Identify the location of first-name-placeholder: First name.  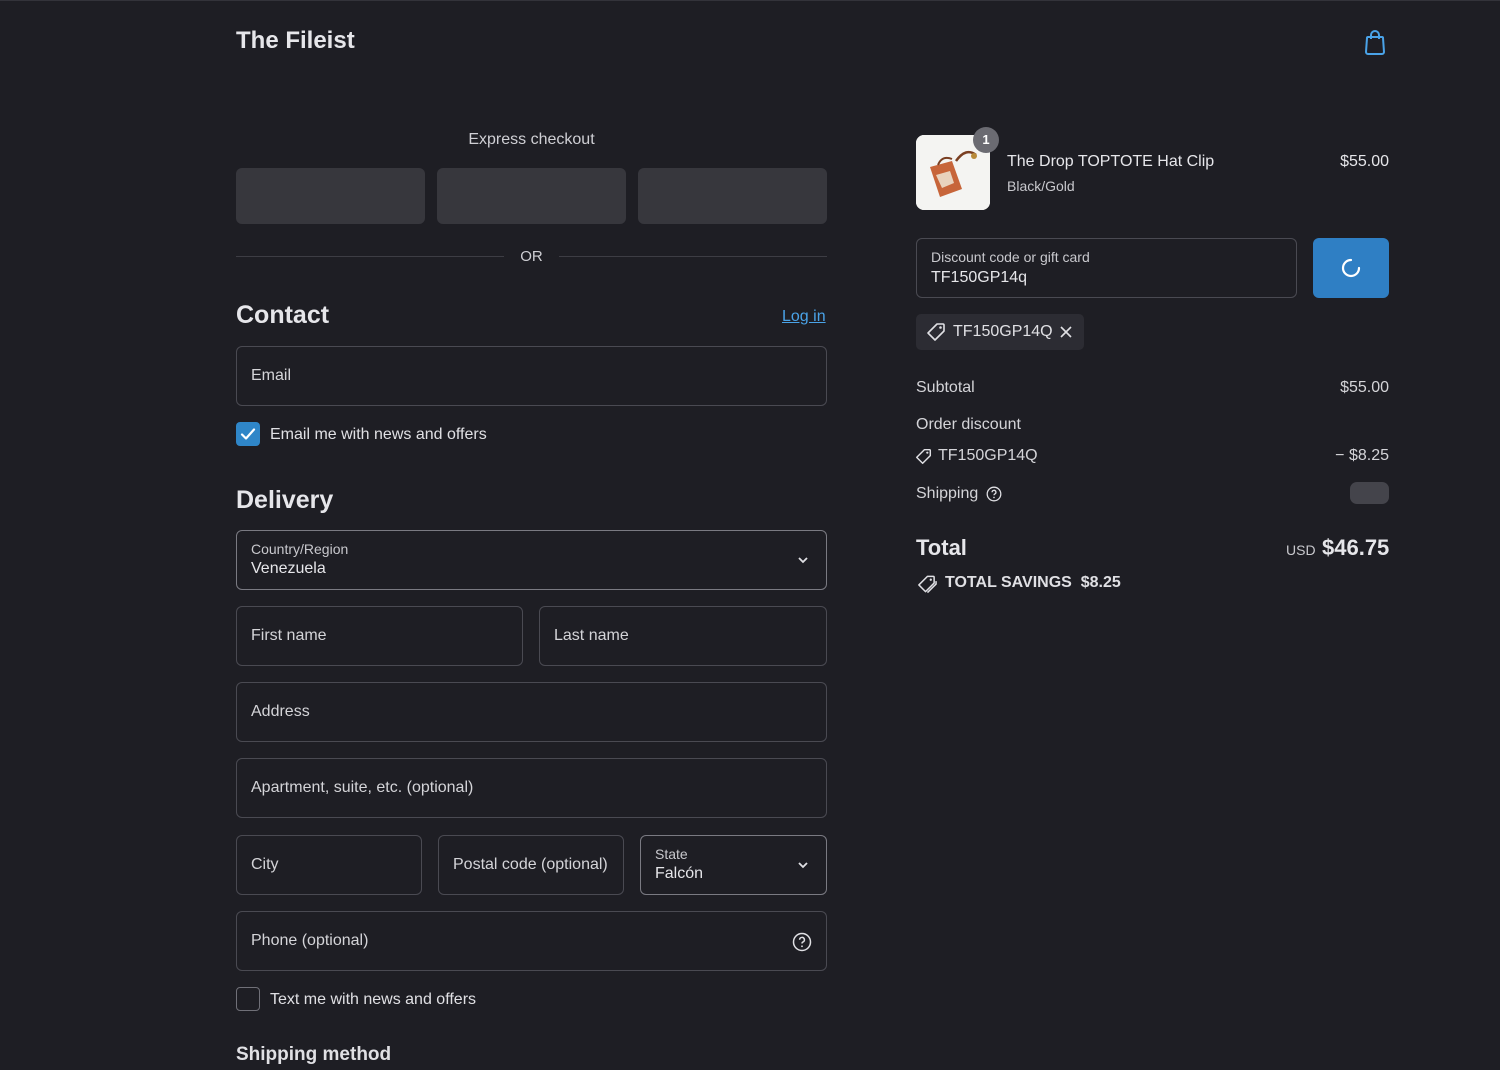
(289, 635).